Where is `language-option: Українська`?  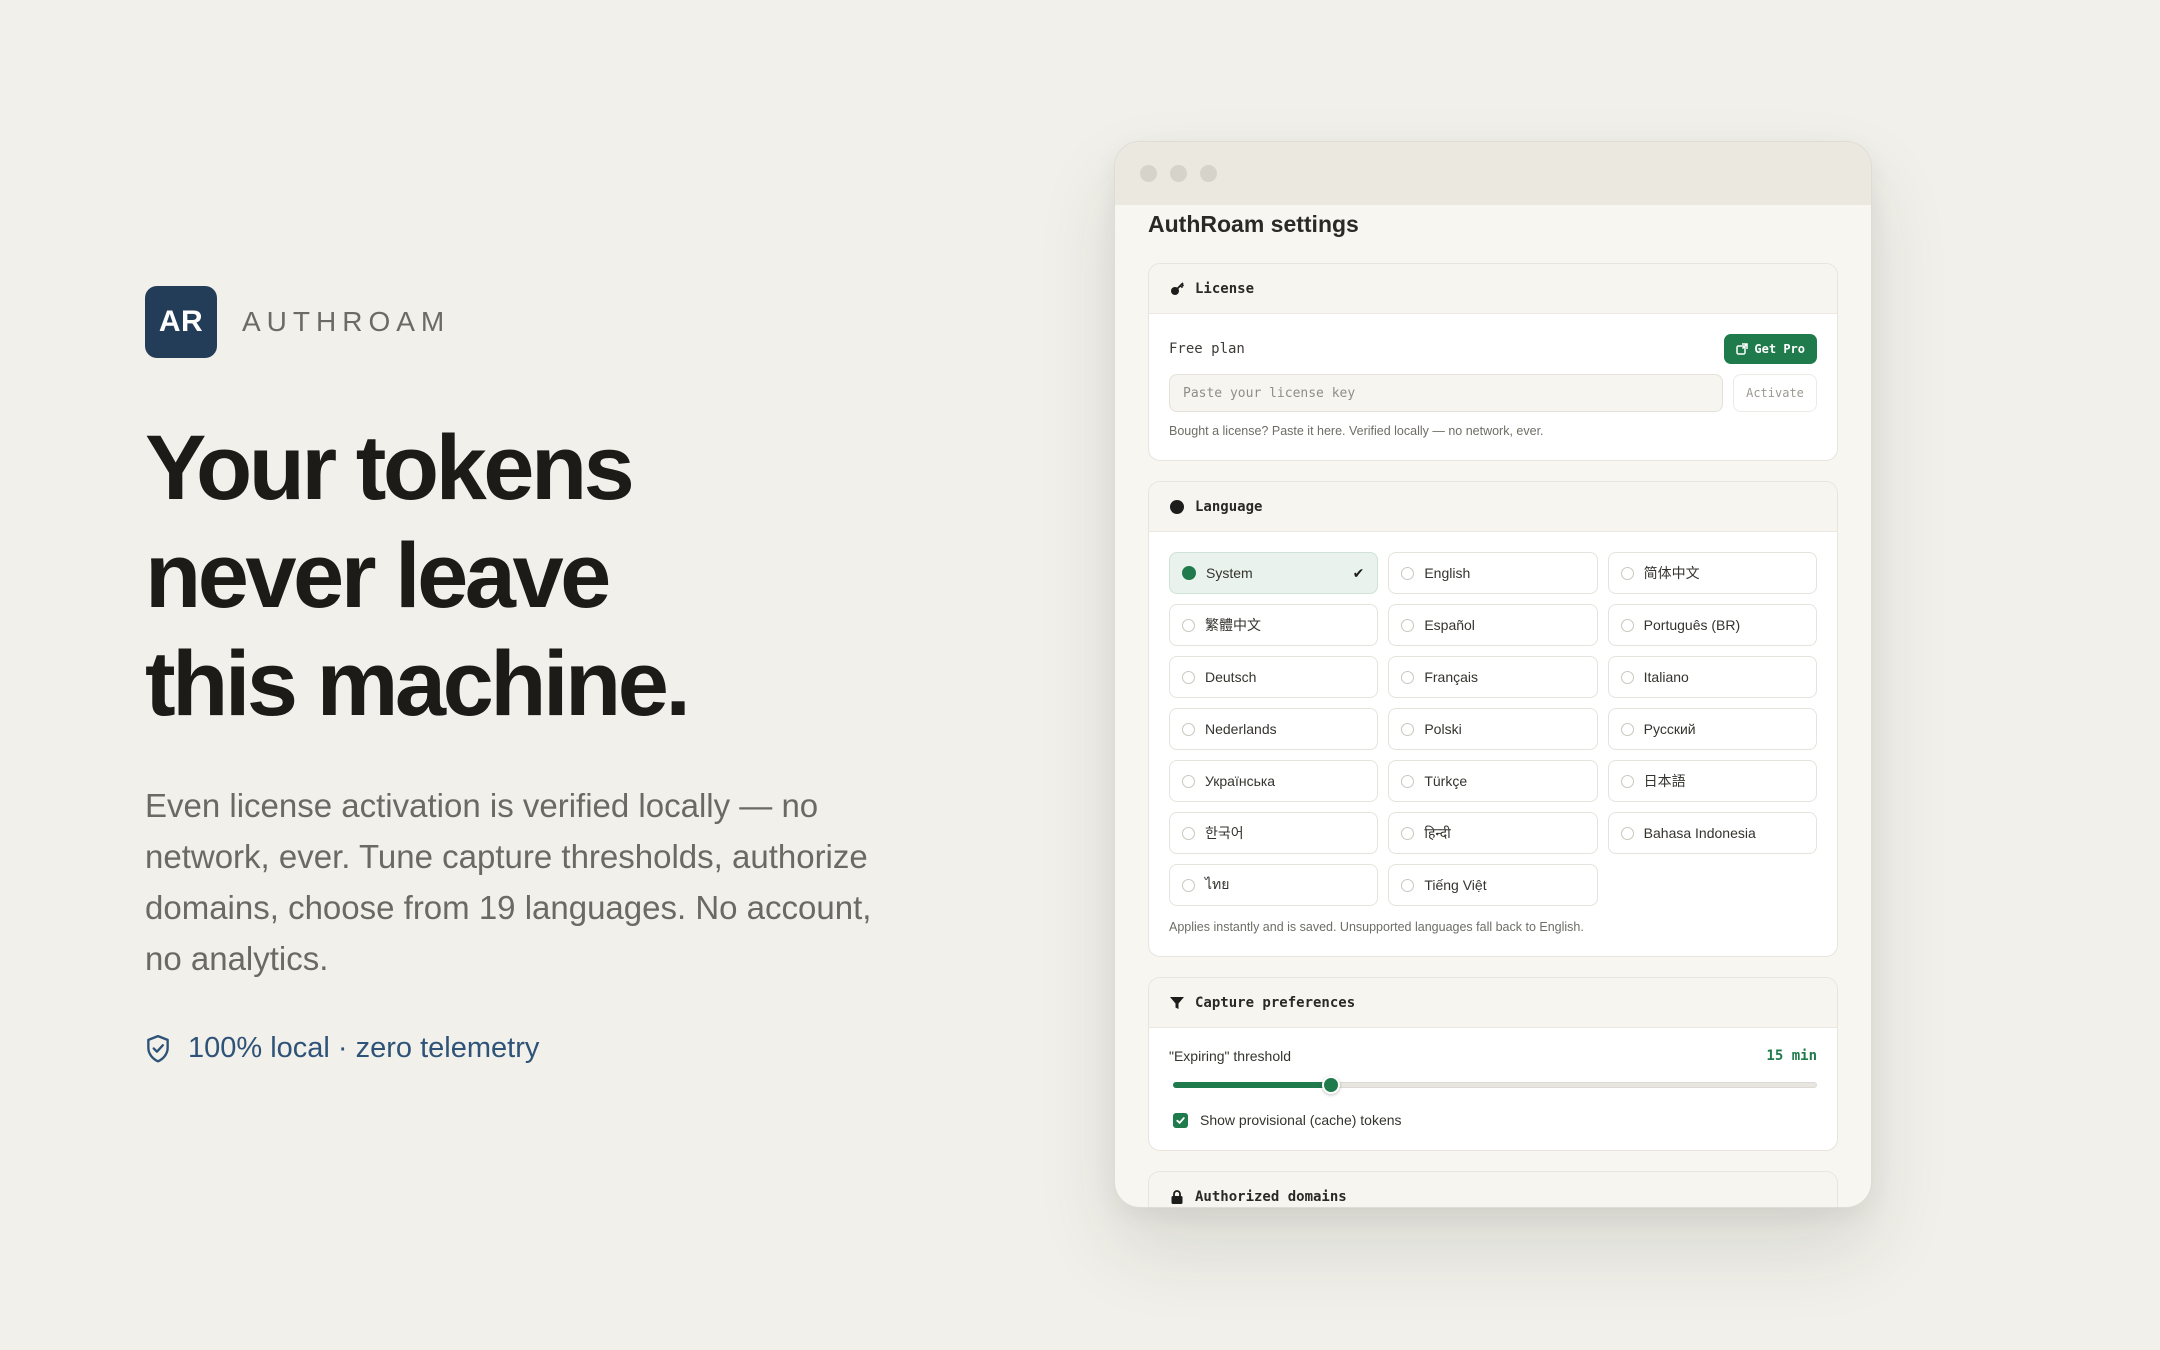
language-option: Українська is located at coordinates (1274, 781).